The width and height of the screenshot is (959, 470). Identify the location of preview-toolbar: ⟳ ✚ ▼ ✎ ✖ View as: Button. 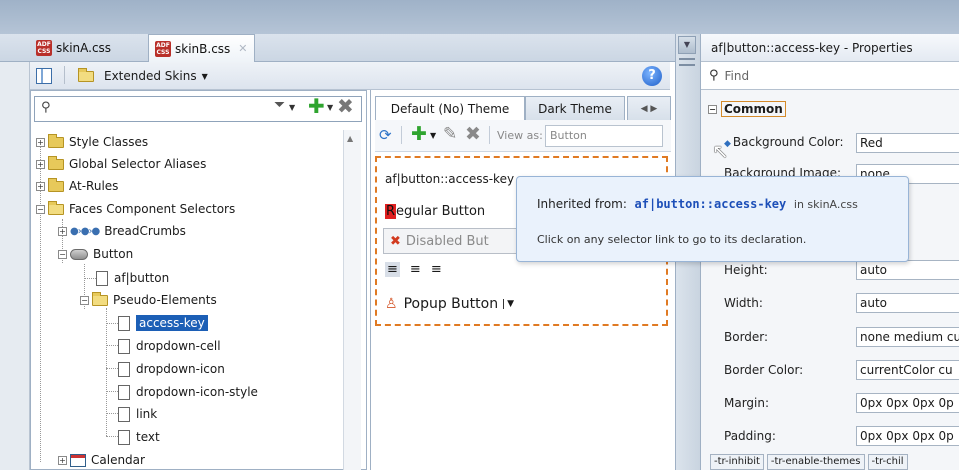
(523, 136).